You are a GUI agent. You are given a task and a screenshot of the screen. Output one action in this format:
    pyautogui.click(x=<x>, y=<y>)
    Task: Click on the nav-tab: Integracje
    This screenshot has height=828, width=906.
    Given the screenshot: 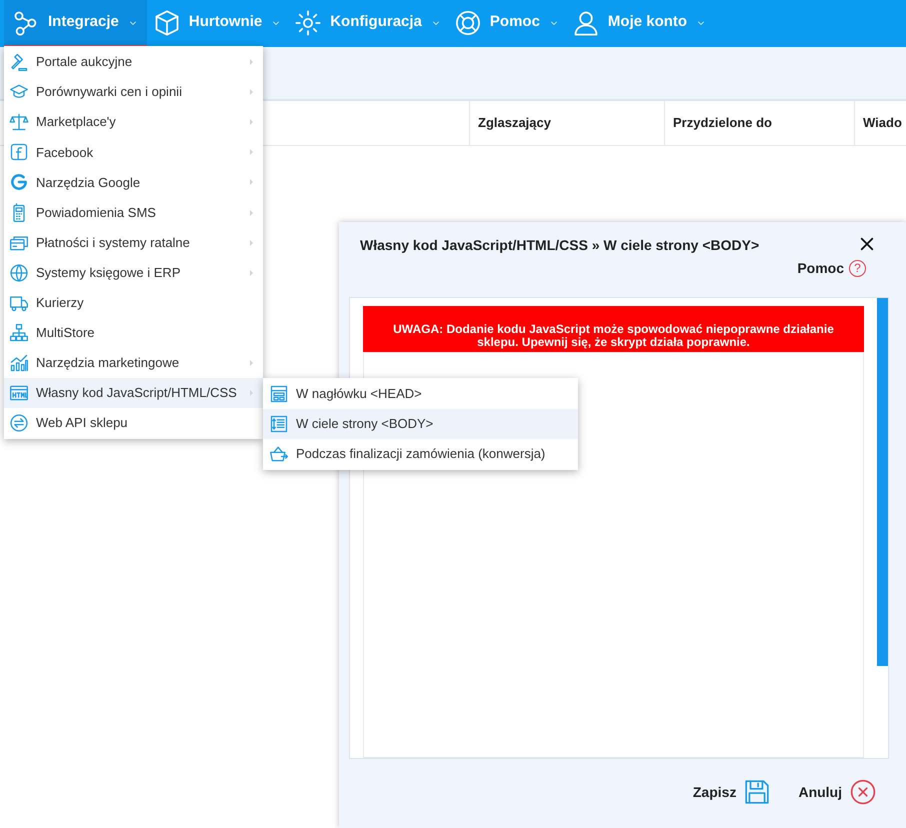 What is the action you would take?
    pyautogui.click(x=75, y=23)
    